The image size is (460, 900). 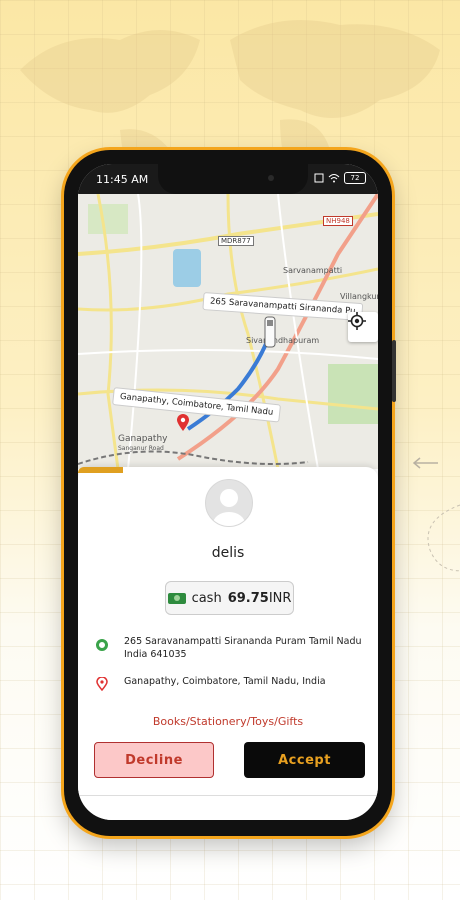 I want to click on cash-icon, so click(x=176, y=598).